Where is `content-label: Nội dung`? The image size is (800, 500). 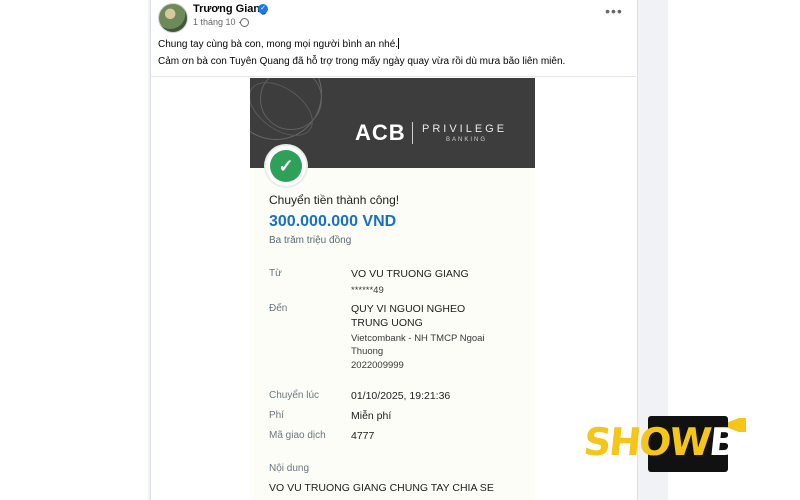
content-label: Nội dung is located at coordinates (289, 468).